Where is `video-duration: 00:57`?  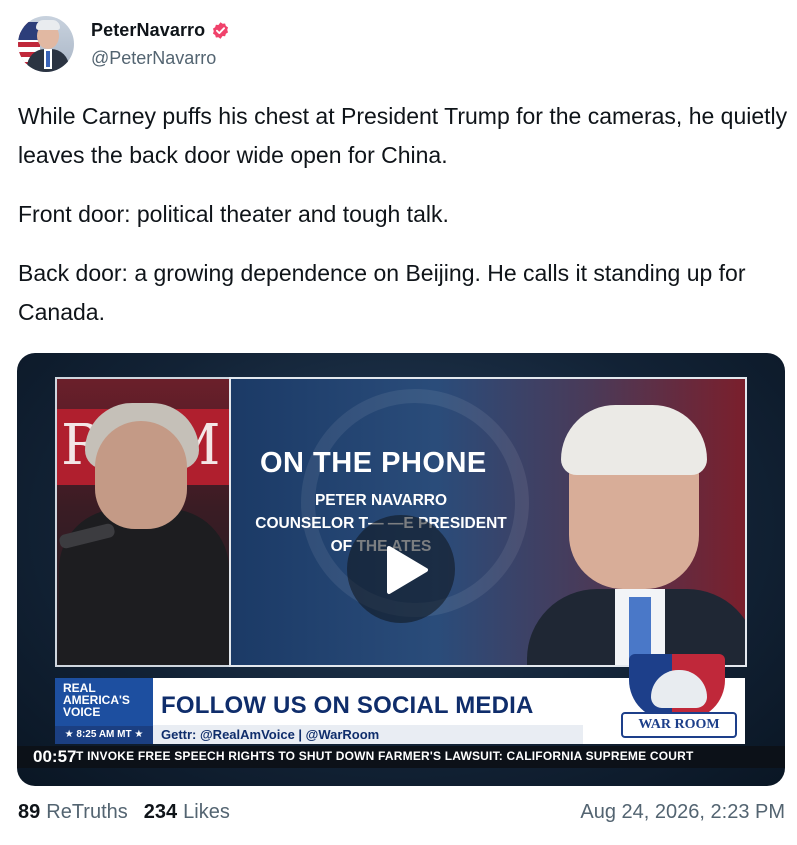 video-duration: 00:57 is located at coordinates (55, 756).